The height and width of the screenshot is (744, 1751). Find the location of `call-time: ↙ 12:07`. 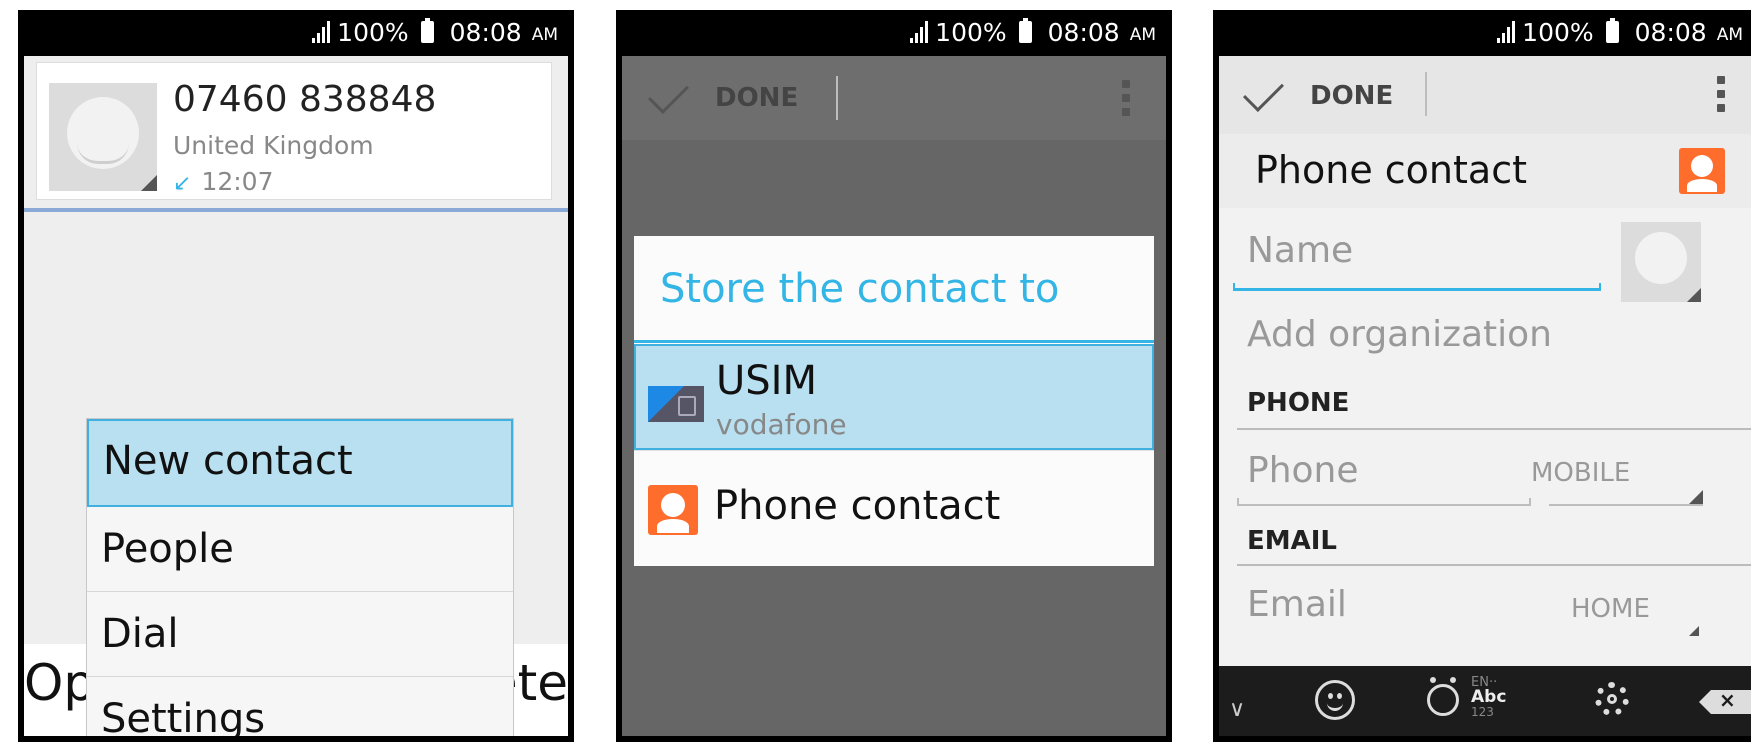

call-time: ↙ 12:07 is located at coordinates (223, 181).